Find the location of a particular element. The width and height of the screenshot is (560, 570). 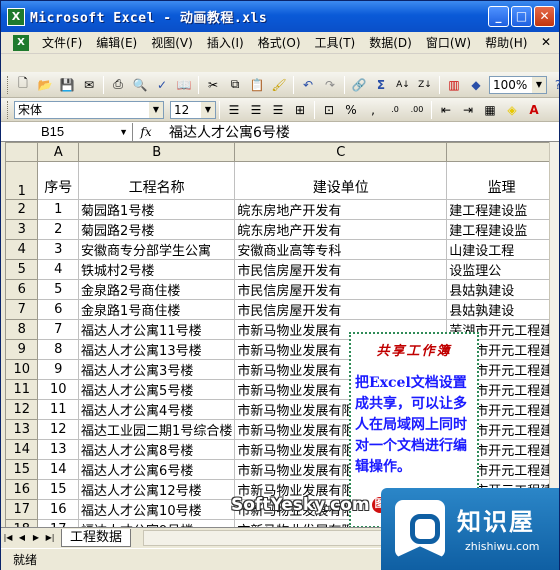

row-header: 3 is located at coordinates (22, 229).